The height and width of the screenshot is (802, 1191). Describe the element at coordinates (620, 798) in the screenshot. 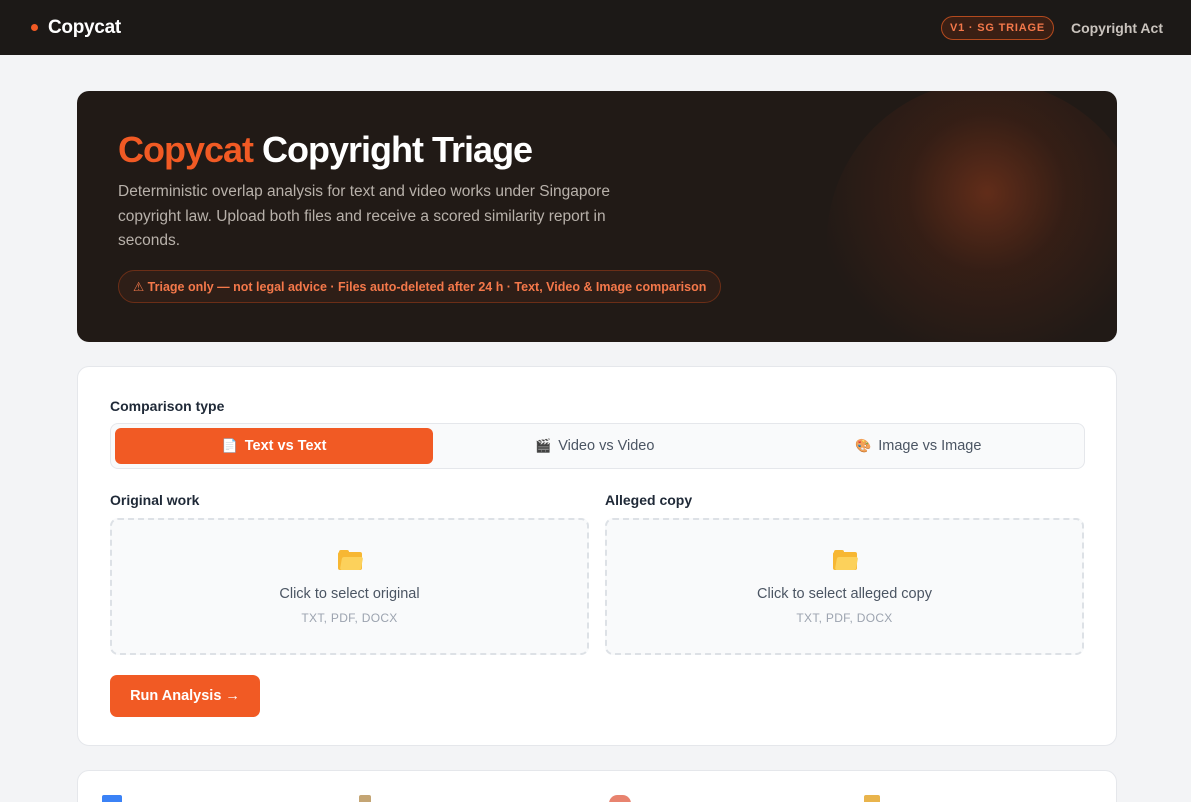

I see `palette-icon` at that location.